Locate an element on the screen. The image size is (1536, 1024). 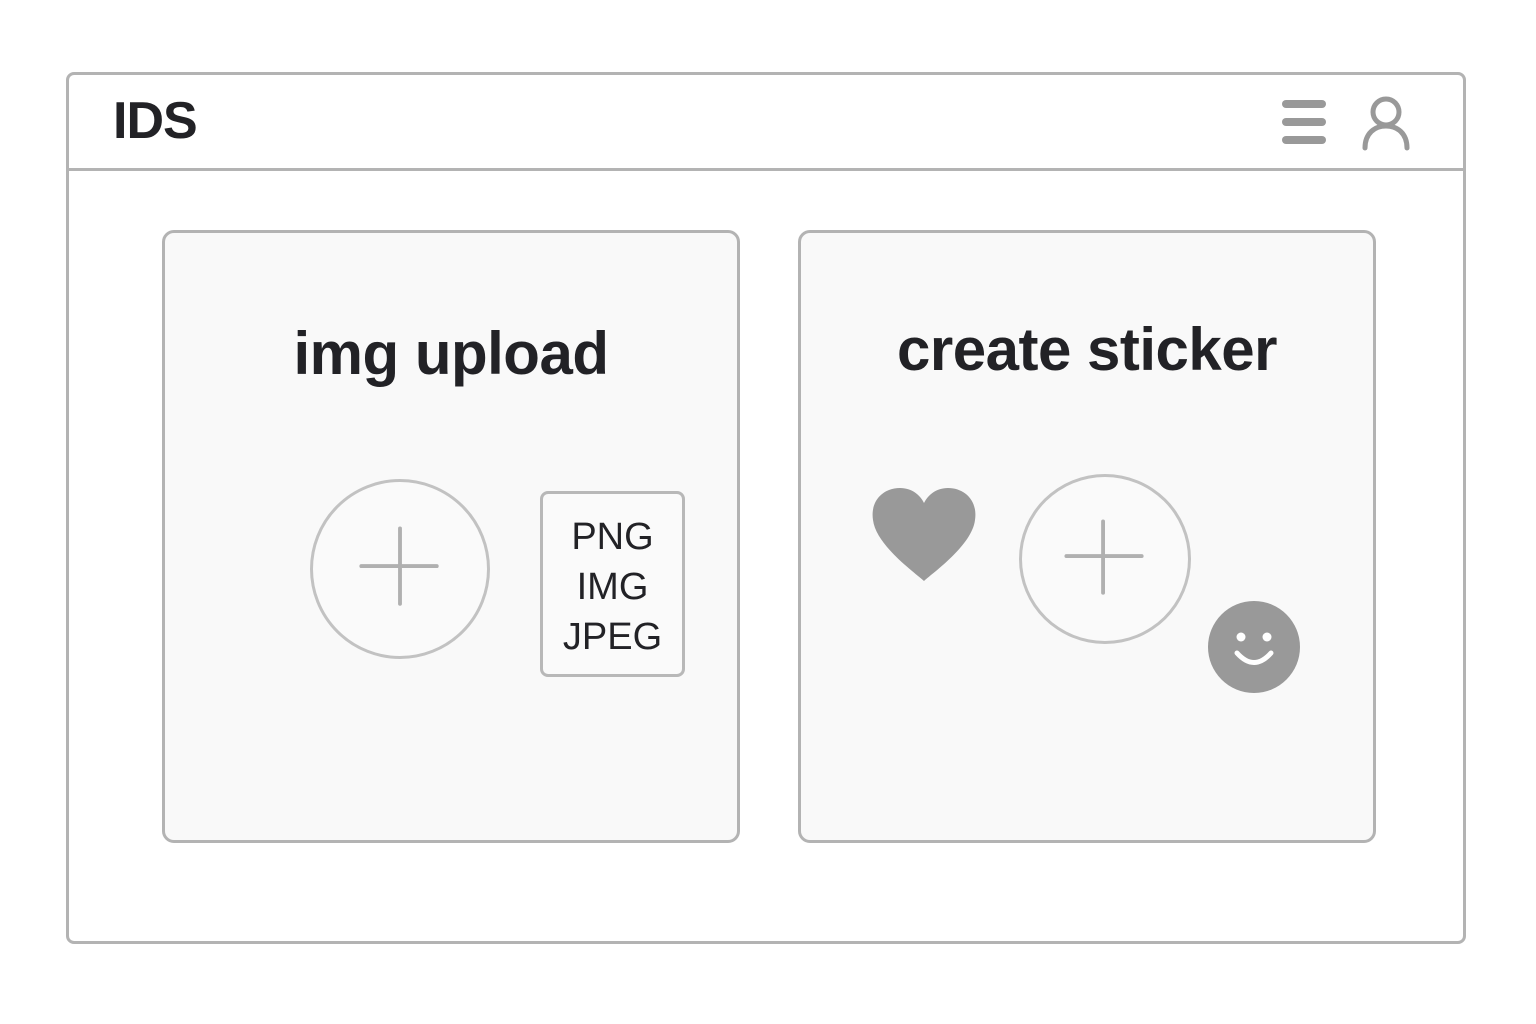
heart-icon is located at coordinates (924, 535).